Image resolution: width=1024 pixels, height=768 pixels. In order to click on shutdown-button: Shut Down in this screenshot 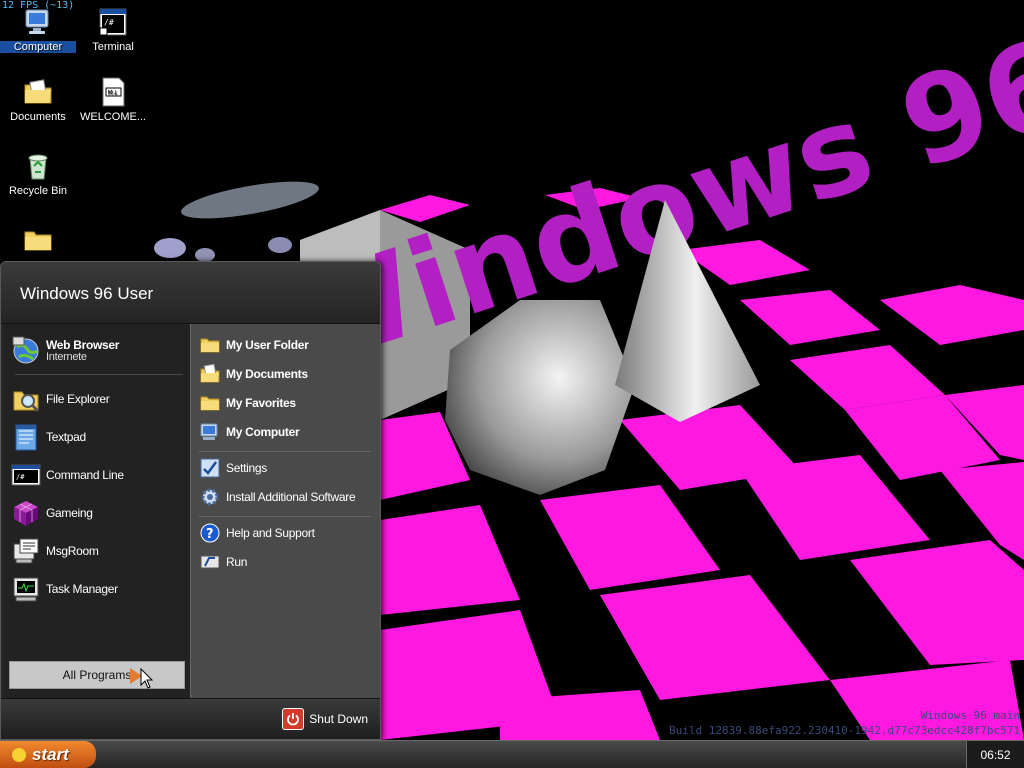, I will do `click(325, 719)`.